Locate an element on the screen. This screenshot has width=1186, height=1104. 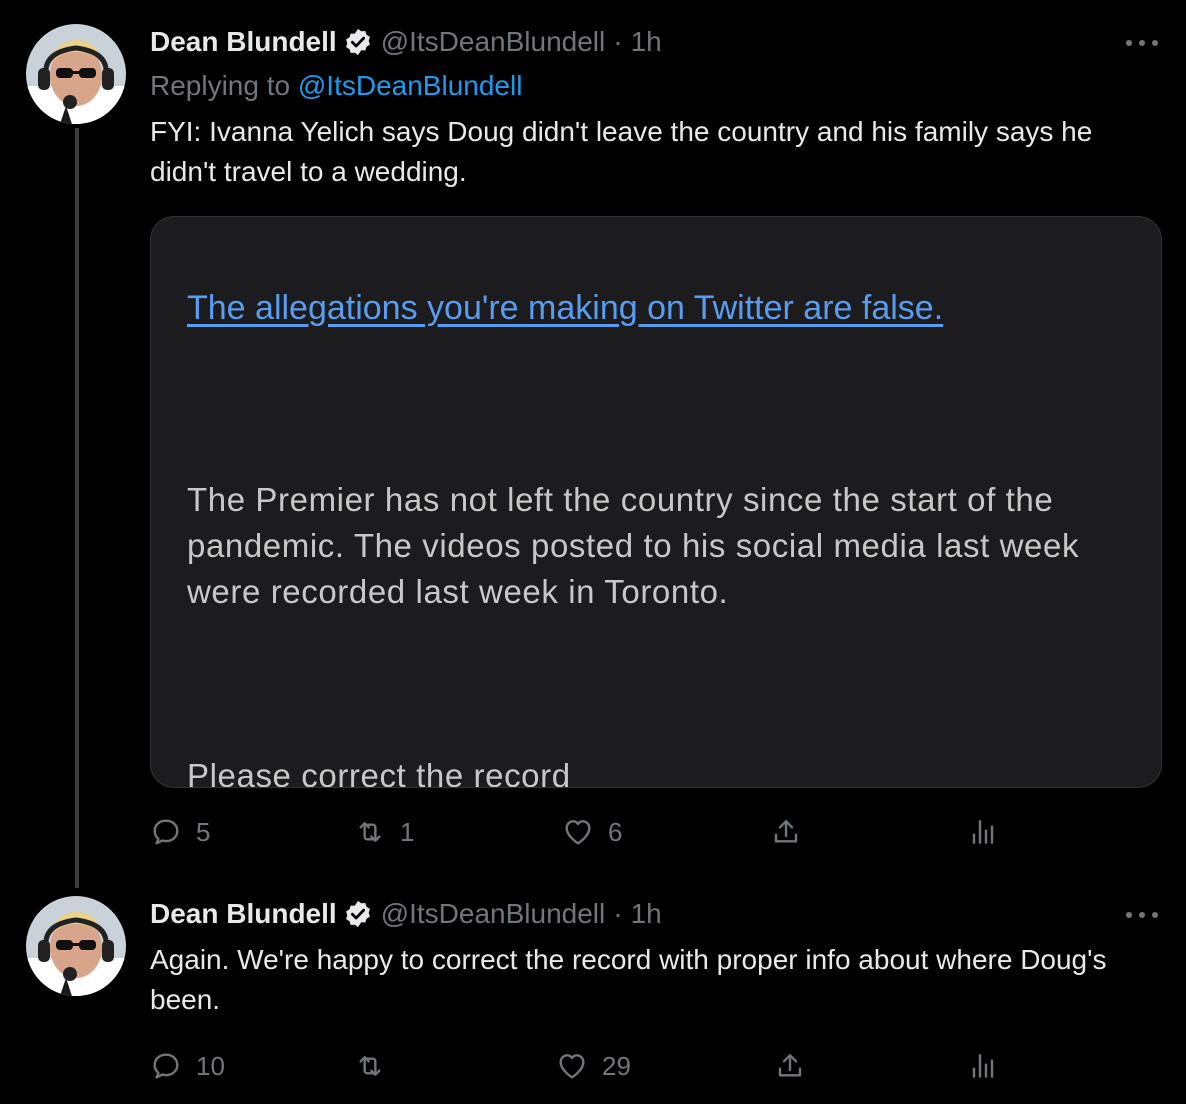
tweet-actions: 10 29 is located at coordinates (575, 1066).